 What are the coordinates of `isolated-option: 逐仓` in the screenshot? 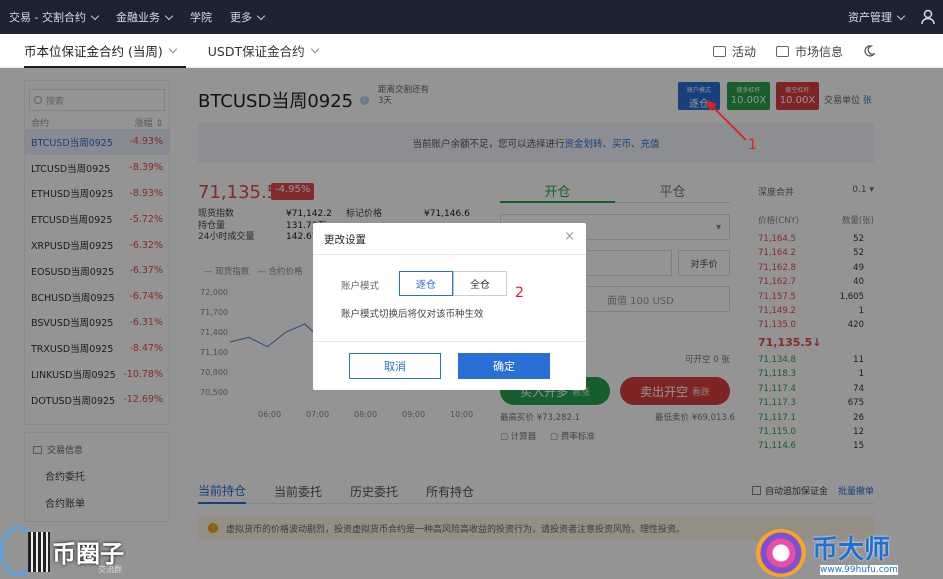 It's located at (426, 283).